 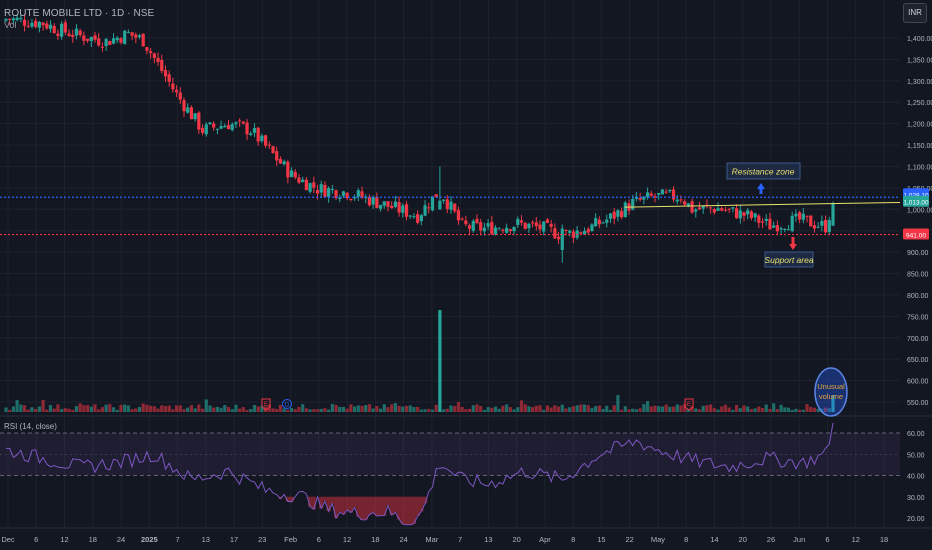 I want to click on unusual-volume-label: Unusual, so click(x=831, y=386).